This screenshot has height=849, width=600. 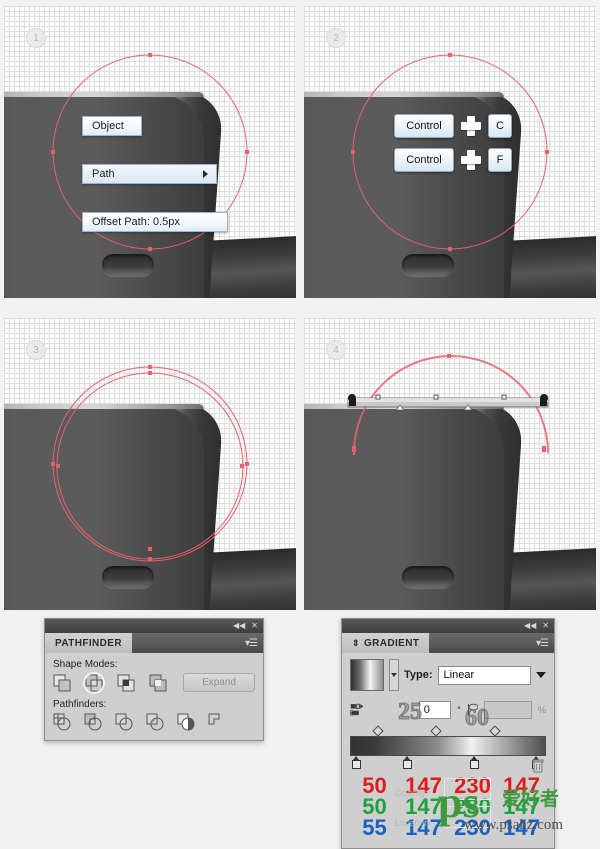 I want to click on opacity-input-ghost, so click(x=468, y=789).